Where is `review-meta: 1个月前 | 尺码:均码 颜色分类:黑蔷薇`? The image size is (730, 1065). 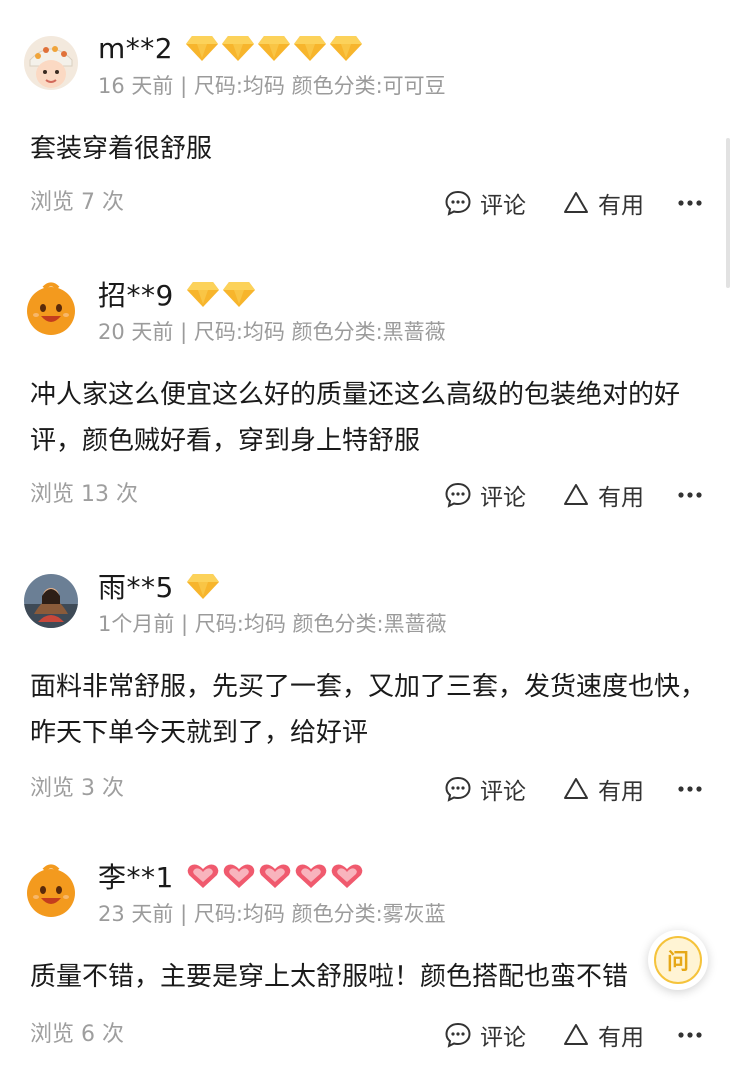 review-meta: 1个月前 | 尺码:均码 颜色分类:黑蔷薇 is located at coordinates (272, 624).